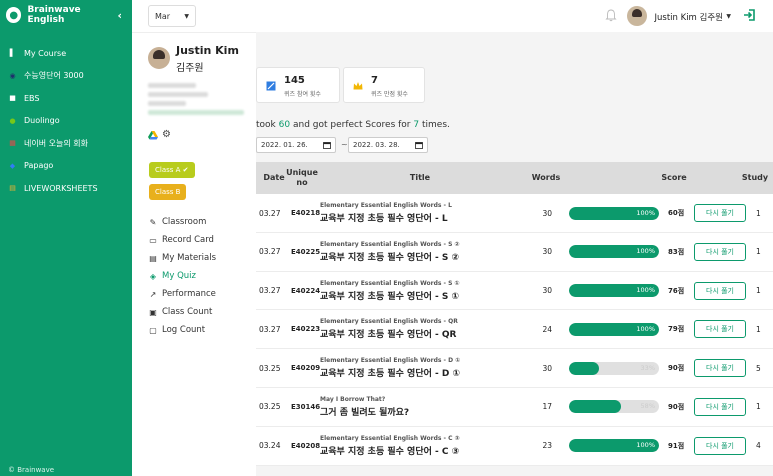 This screenshot has height=476, width=773. What do you see at coordinates (384, 219) in the screenshot?
I see `row-title-korean: 교육부 지정 초등 필수 영단어 - L` at bounding box center [384, 219].